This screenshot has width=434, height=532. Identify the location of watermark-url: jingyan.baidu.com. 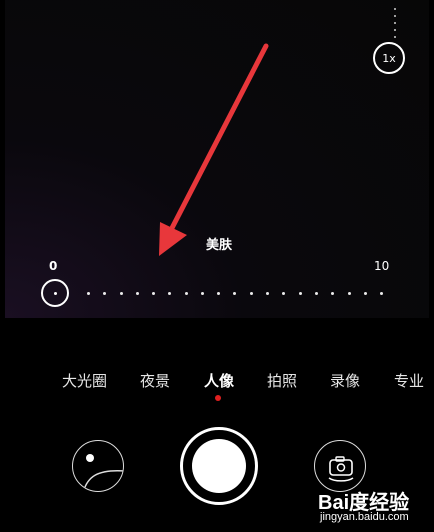
(364, 517).